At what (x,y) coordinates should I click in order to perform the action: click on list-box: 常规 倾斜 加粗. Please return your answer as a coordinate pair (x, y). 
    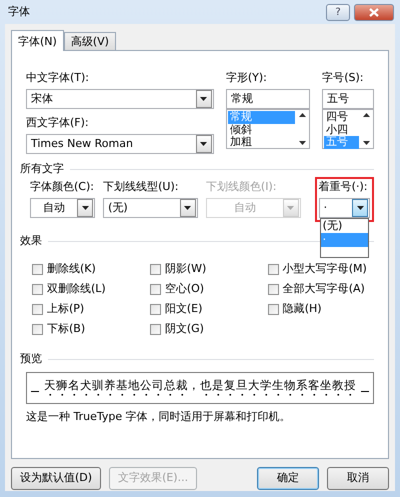
    Looking at the image, I should click on (268, 129).